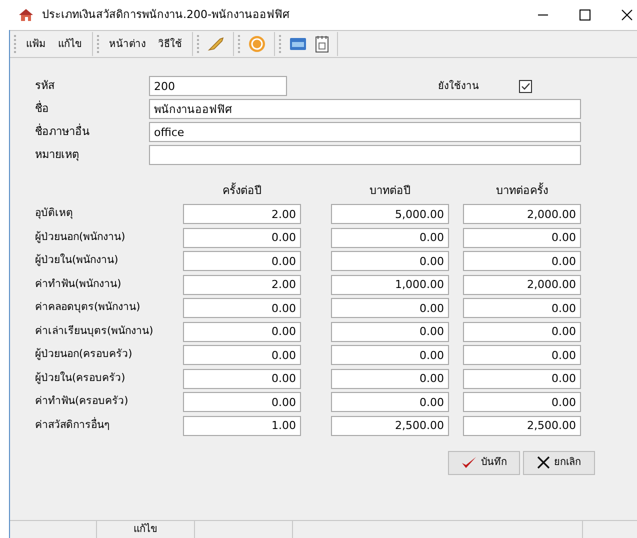 Image resolution: width=637 pixels, height=538 pixels. What do you see at coordinates (80, 378) in the screenshot?
I see `row-label: ผู้ป่วยใน(ครอบครัว)` at bounding box center [80, 378].